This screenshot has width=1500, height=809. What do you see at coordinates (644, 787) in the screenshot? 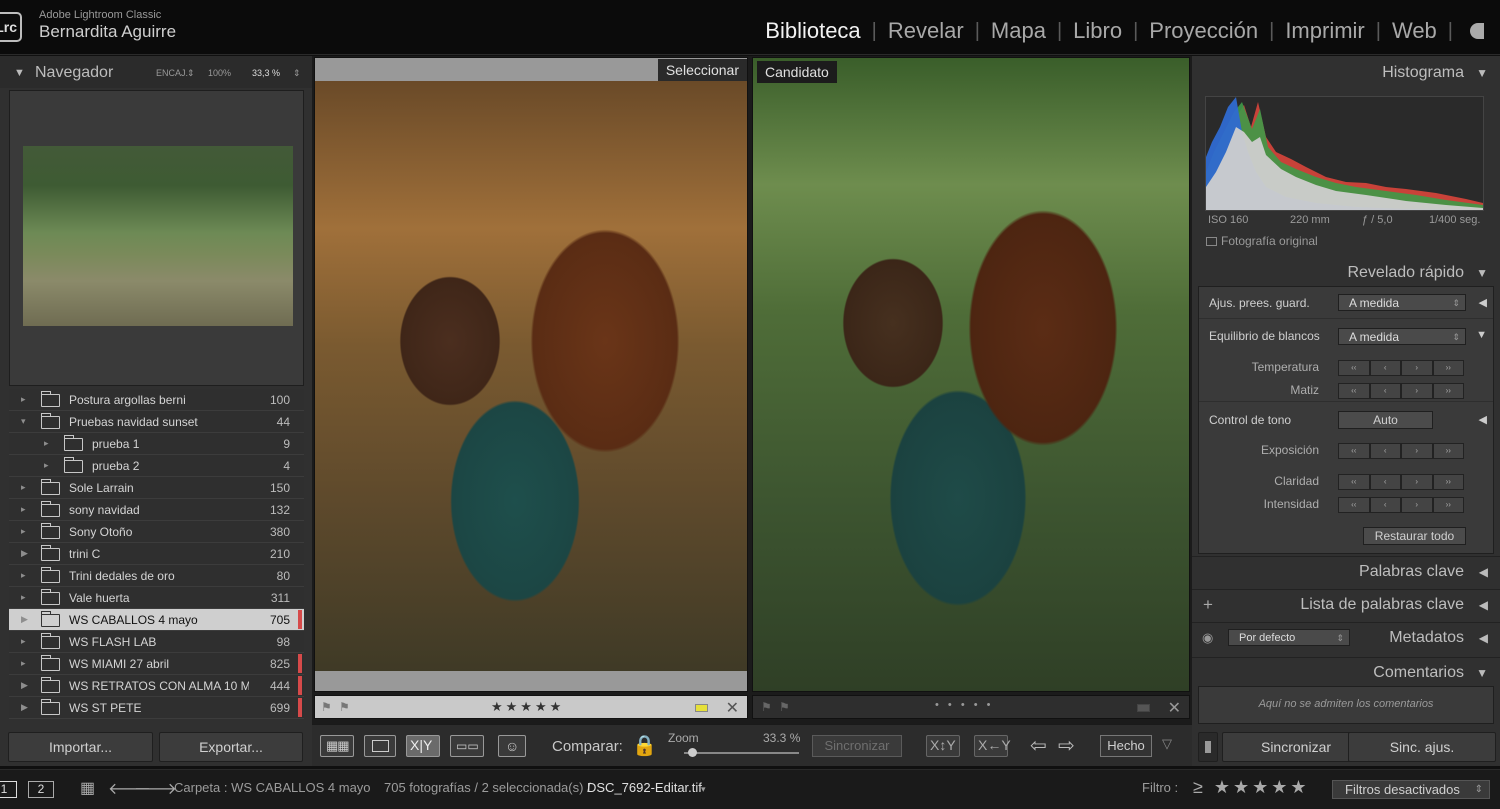
I see `filename: DSC_7692-Editar.tif` at bounding box center [644, 787].